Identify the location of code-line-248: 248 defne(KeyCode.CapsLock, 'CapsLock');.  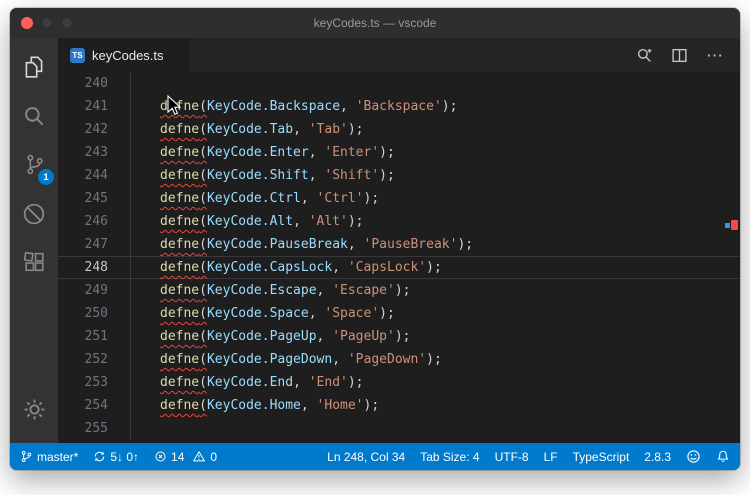
(399, 267).